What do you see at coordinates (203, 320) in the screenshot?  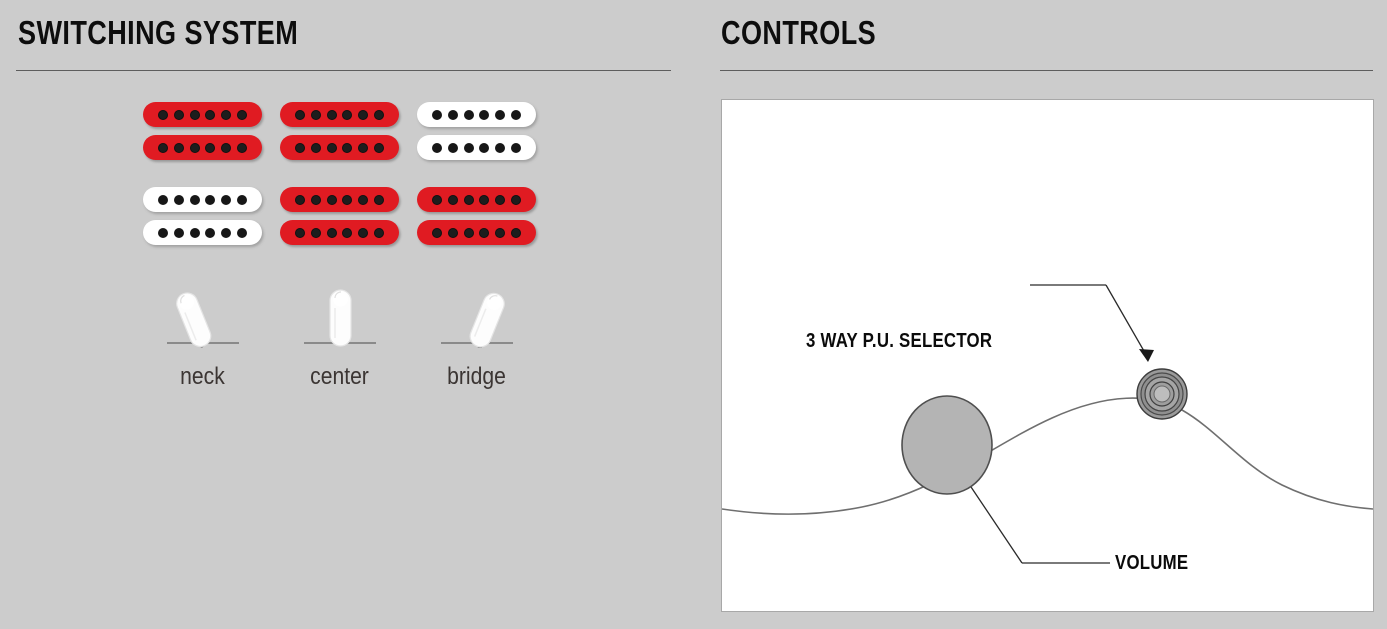 I see `toggle-switch-lever-left-icon` at bounding box center [203, 320].